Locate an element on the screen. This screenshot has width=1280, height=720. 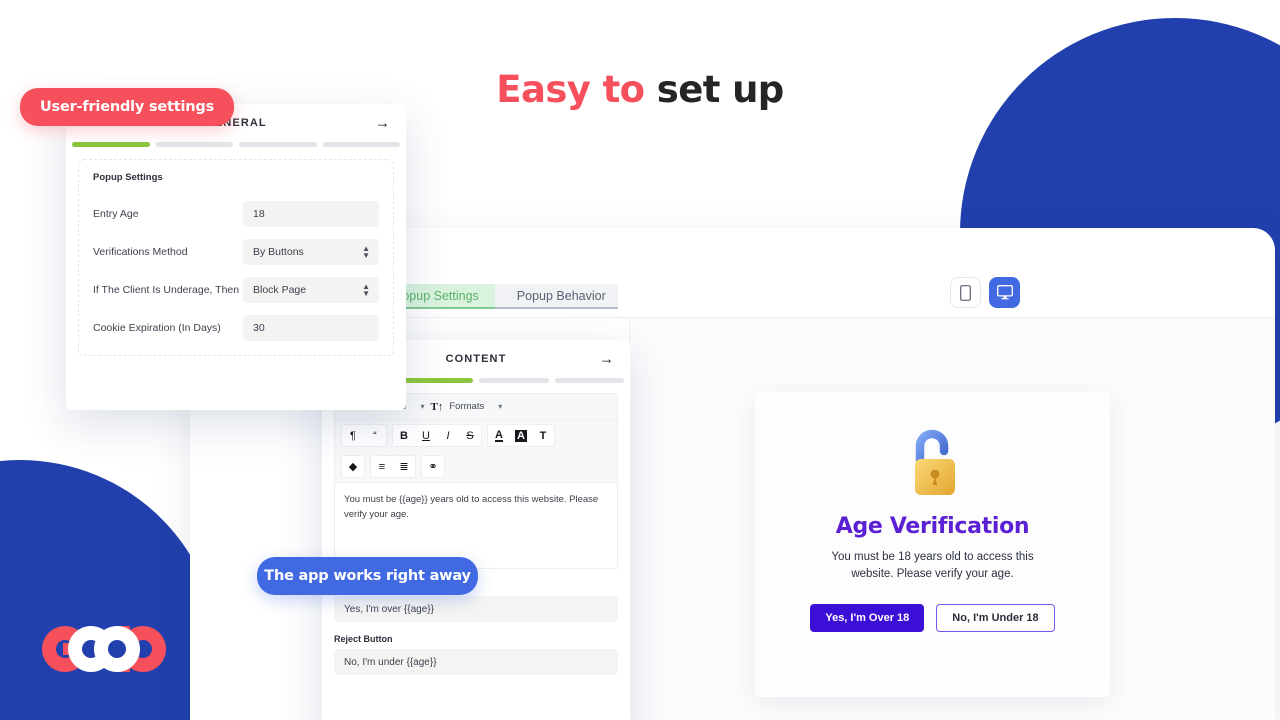
decorative-circle-bottom-left is located at coordinates (110, 590).